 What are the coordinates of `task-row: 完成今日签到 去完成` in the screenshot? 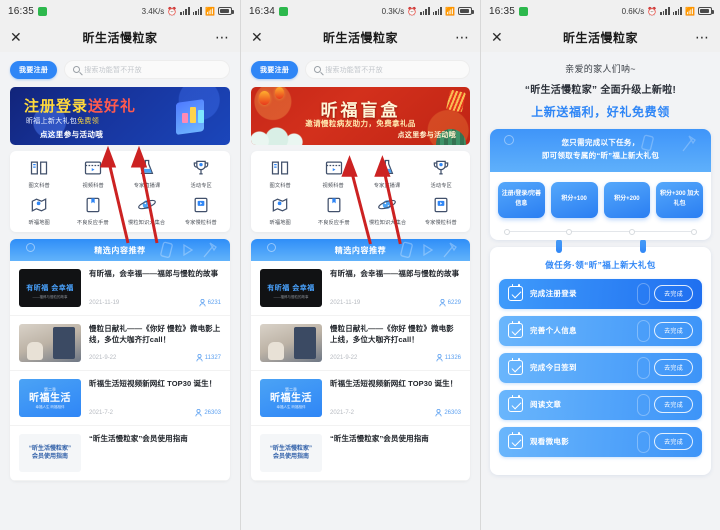 It's located at (600, 367).